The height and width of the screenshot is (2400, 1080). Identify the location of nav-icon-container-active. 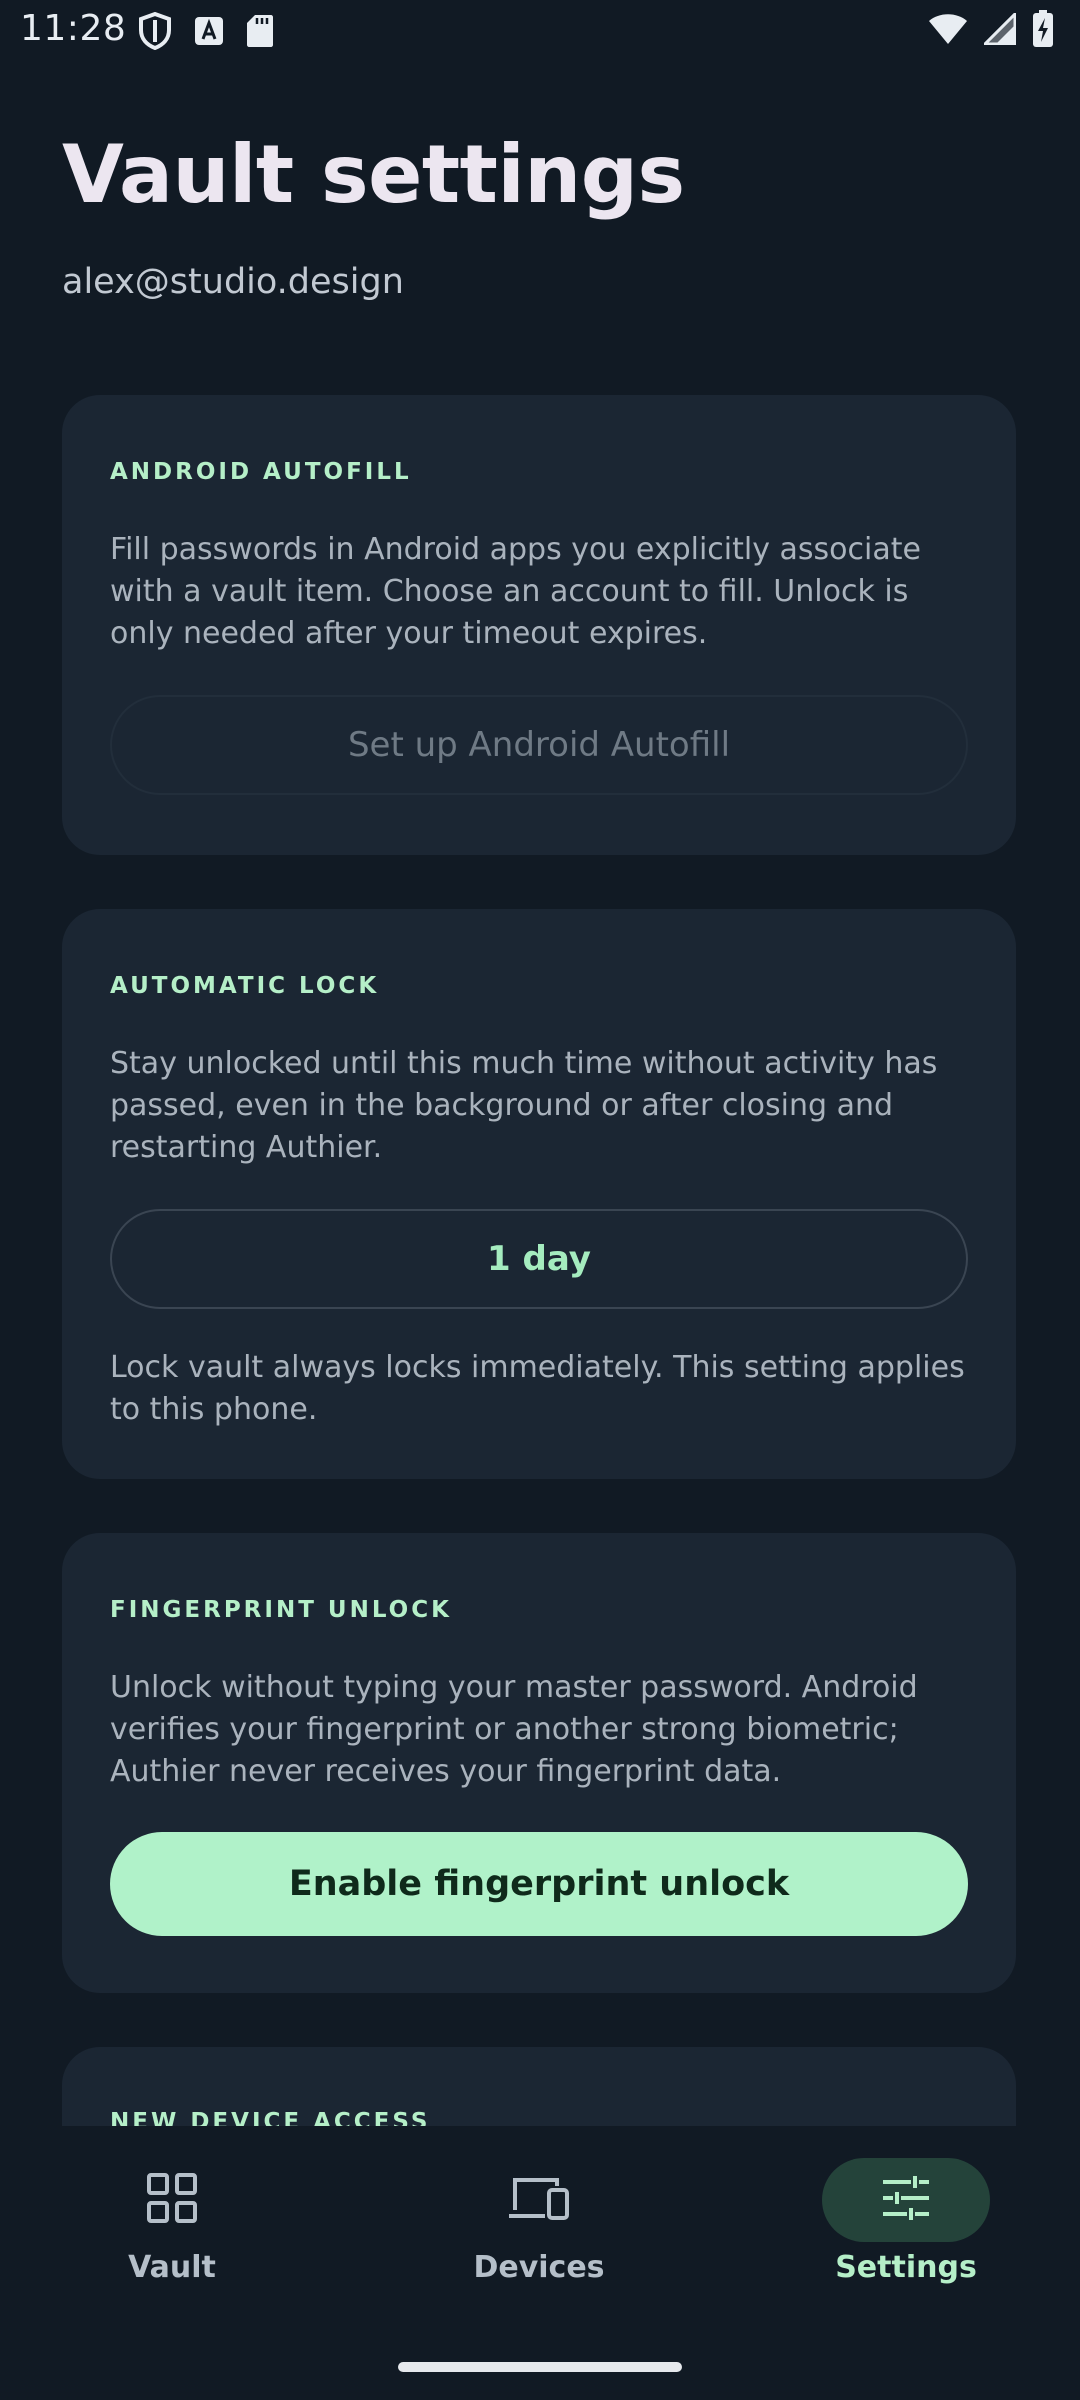
(906, 2200).